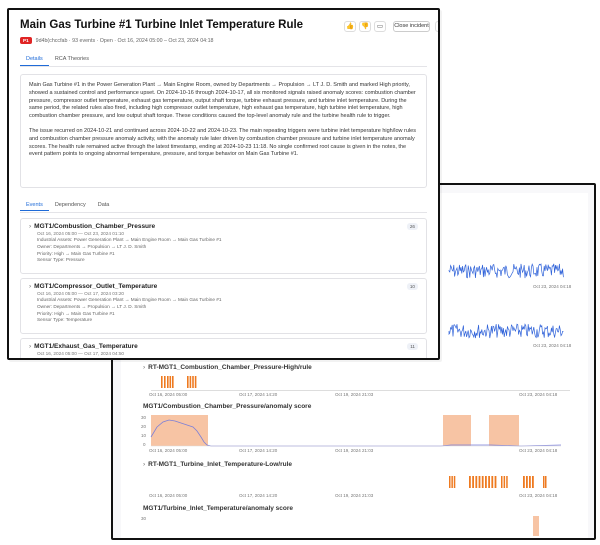 The width and height of the screenshot is (600, 545). I want to click on event-count-badge: 11, so click(412, 346).